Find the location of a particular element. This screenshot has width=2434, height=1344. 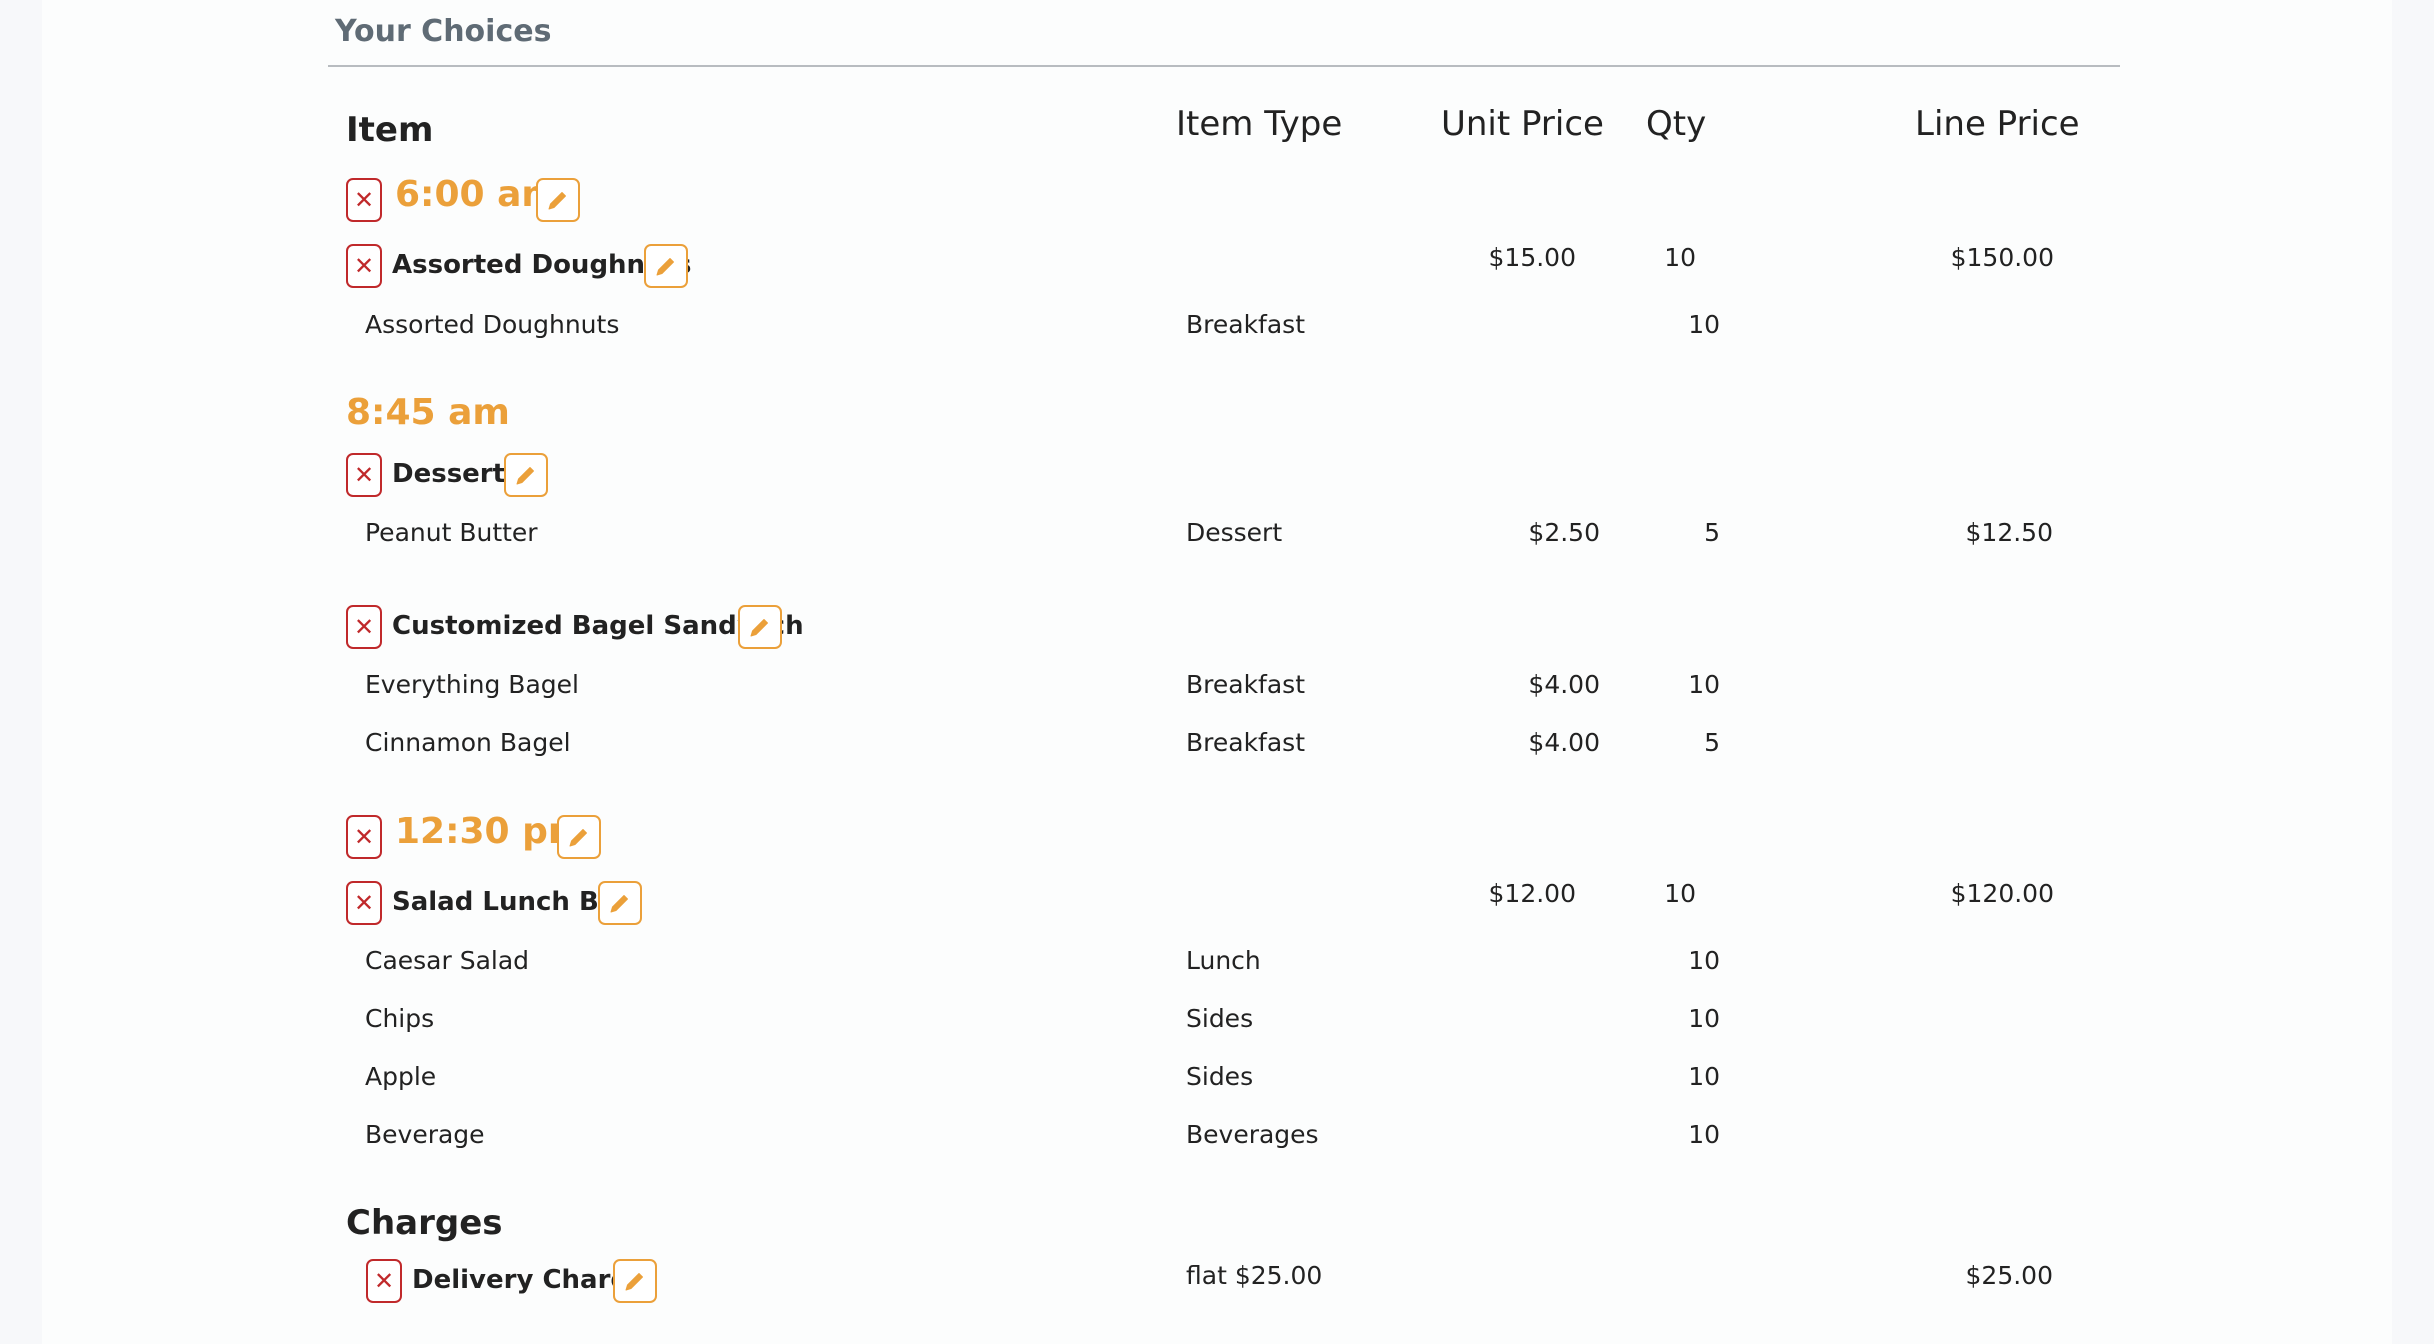

charges-heading: Charges is located at coordinates (424, 1223).